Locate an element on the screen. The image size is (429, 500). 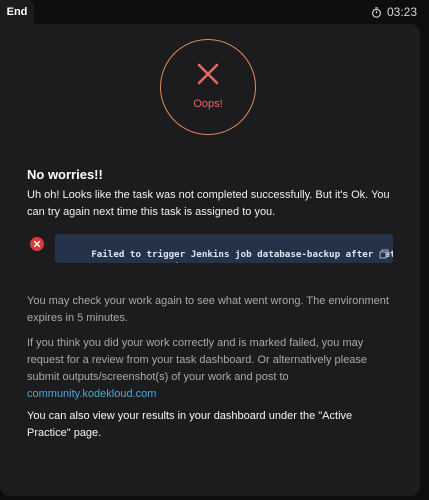
tab-end: End is located at coordinates (17, 12).